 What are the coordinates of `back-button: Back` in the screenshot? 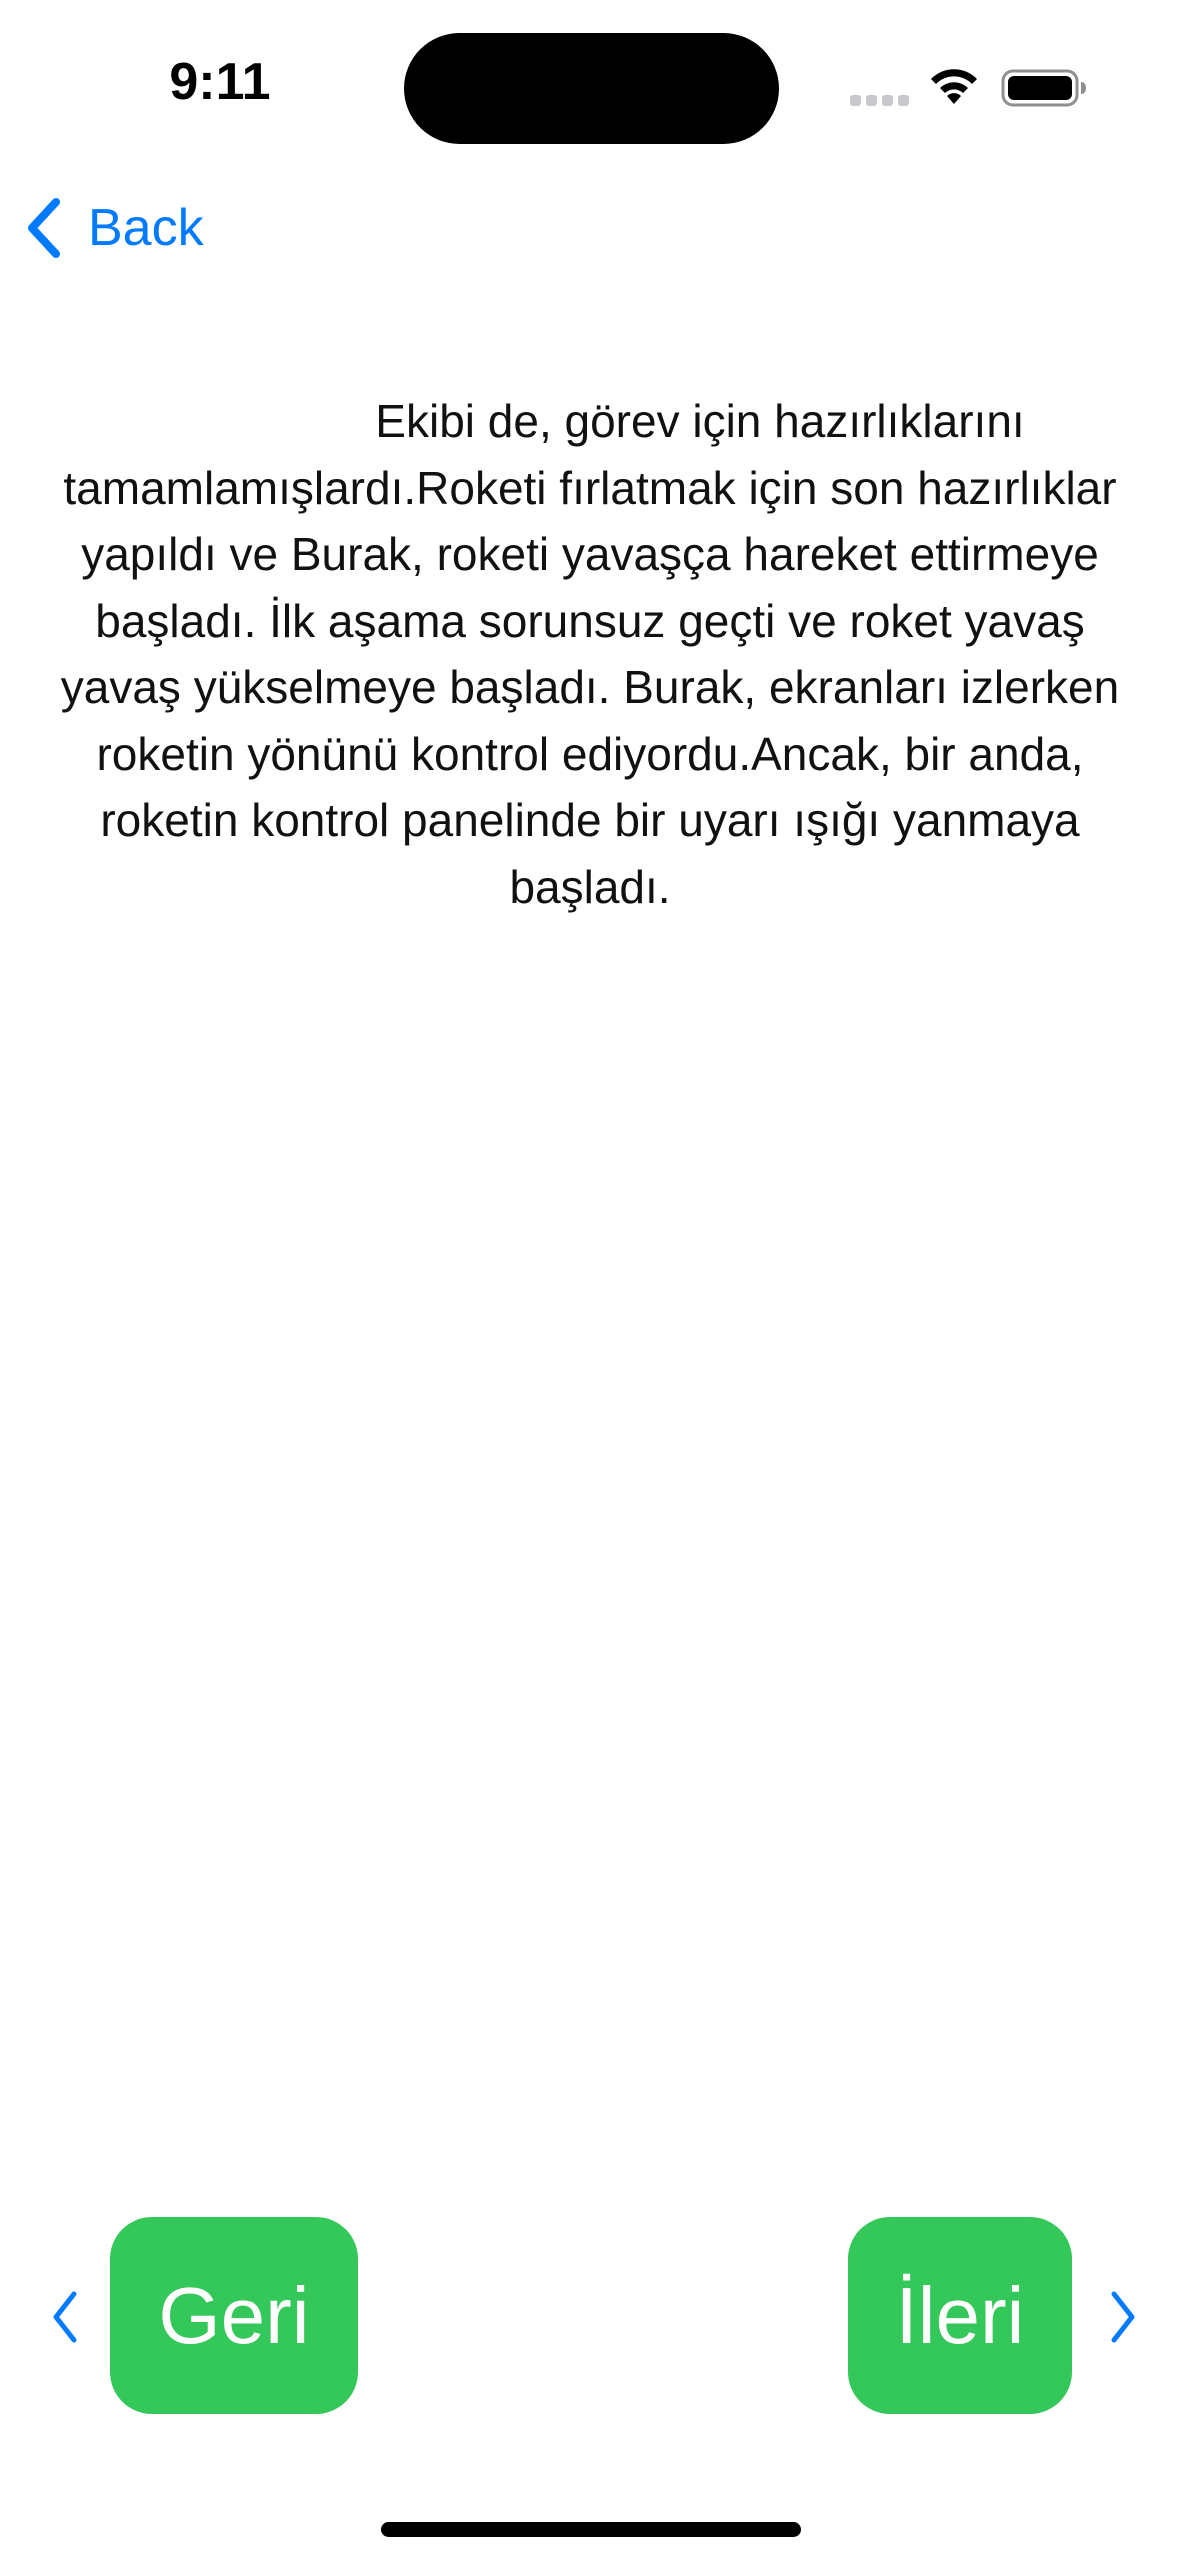 It's located at (114, 228).